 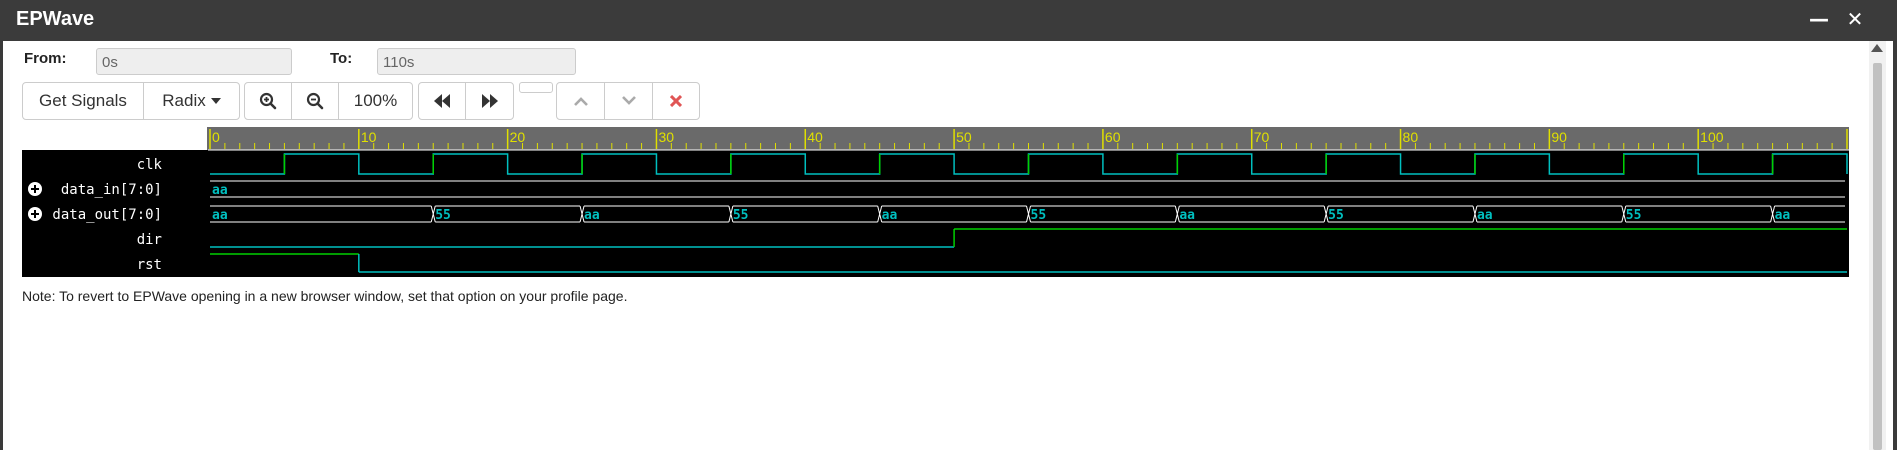 I want to click on fast-forward-icon, so click(x=489, y=101).